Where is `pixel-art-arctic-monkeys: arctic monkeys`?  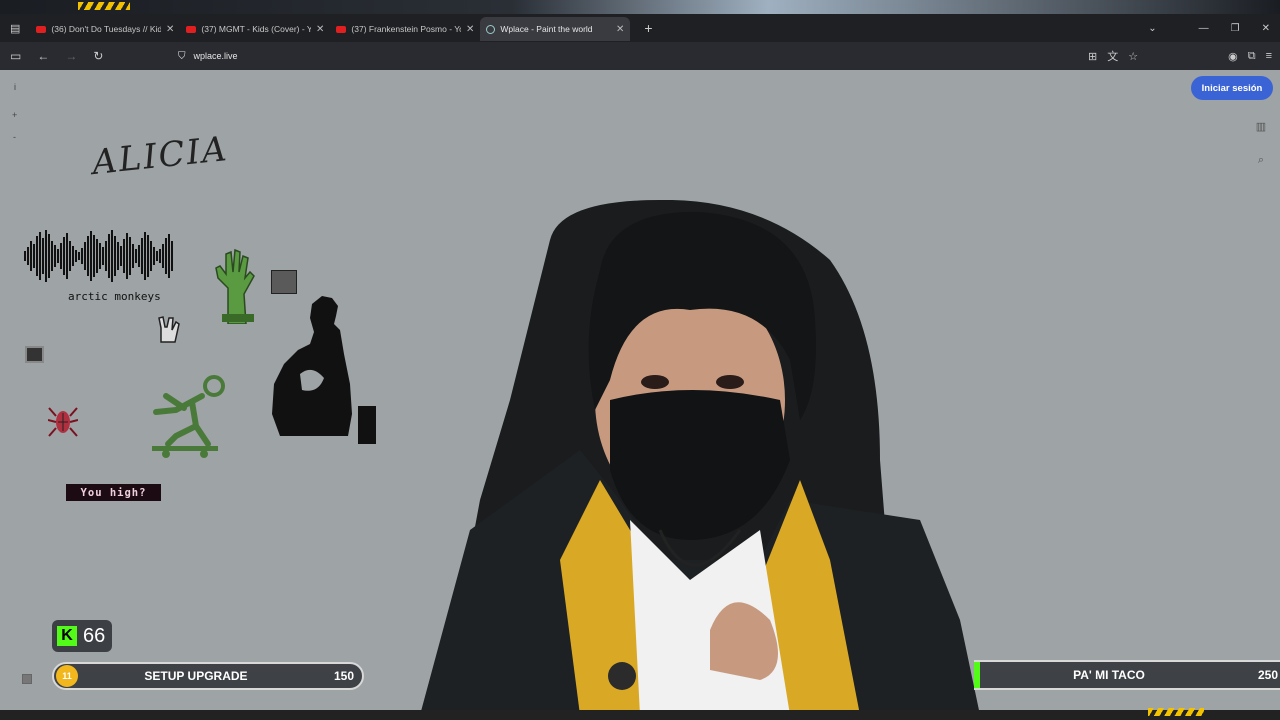 pixel-art-arctic-monkeys: arctic monkeys is located at coordinates (114, 296).